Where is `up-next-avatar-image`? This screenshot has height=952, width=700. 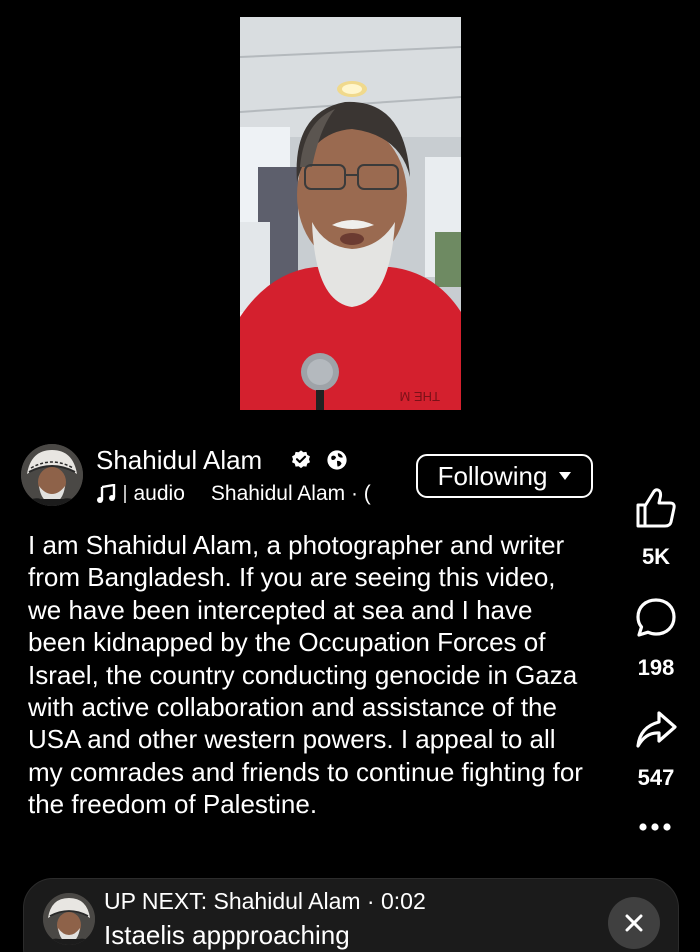
up-next-avatar-image is located at coordinates (69, 919).